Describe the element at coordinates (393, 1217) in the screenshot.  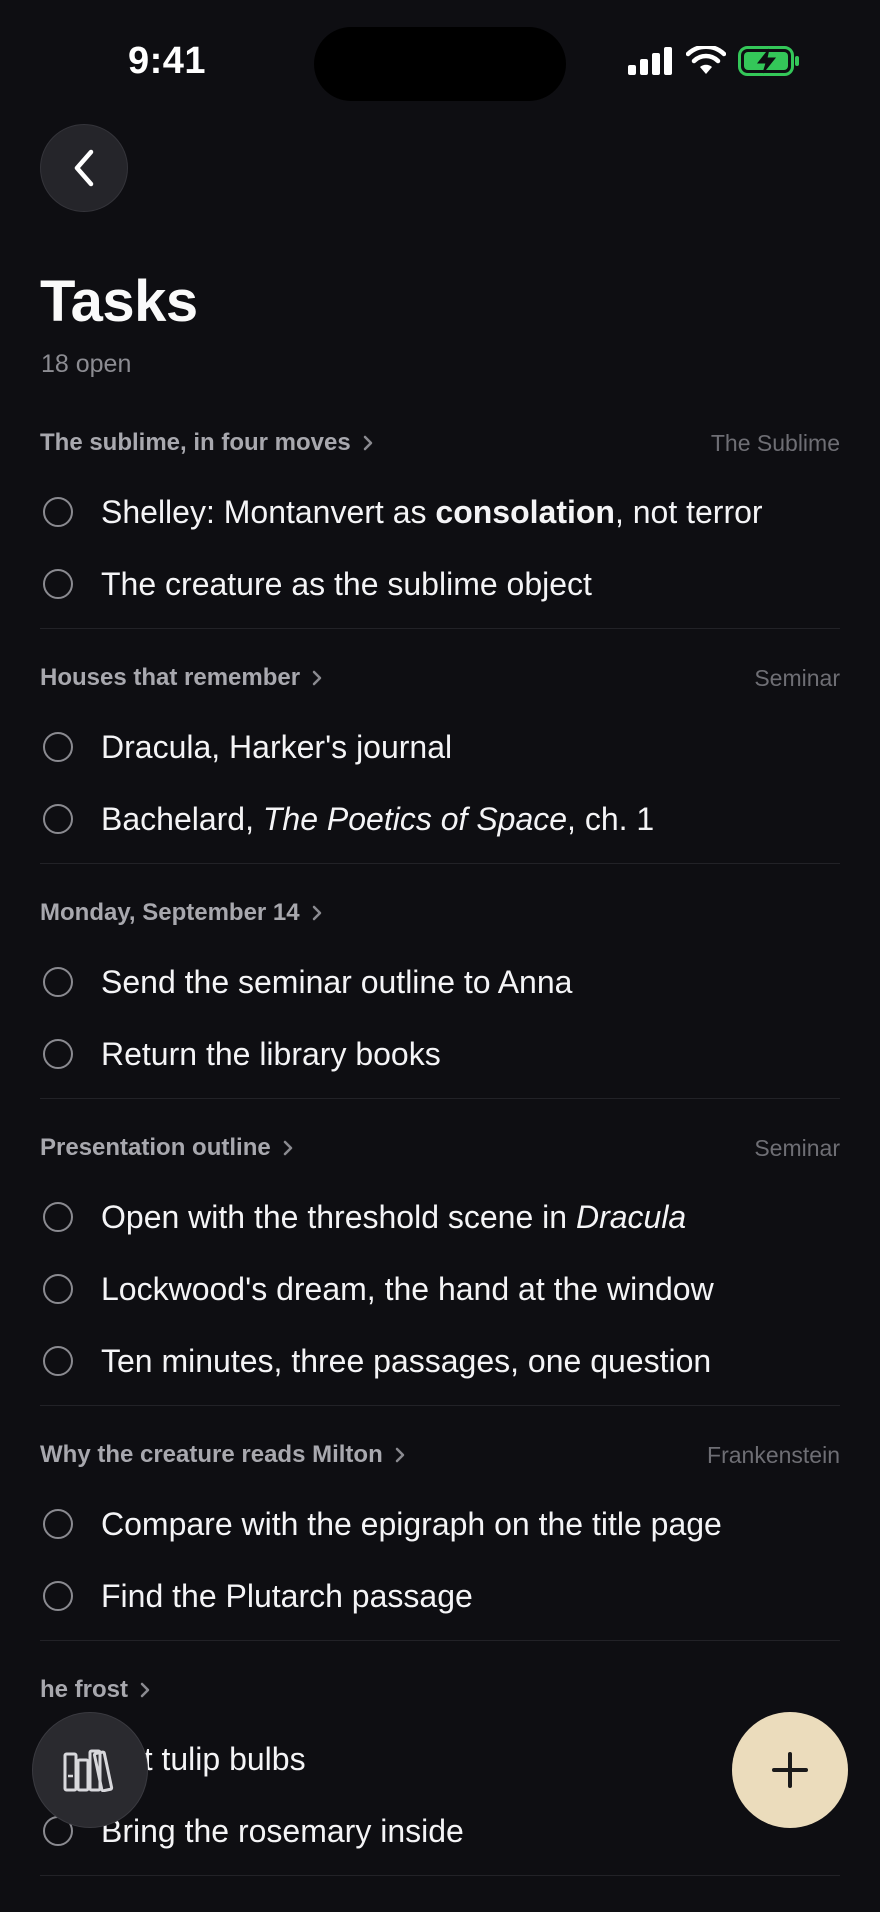
I see `task-text: Open with the threshold scene in Dracula` at that location.